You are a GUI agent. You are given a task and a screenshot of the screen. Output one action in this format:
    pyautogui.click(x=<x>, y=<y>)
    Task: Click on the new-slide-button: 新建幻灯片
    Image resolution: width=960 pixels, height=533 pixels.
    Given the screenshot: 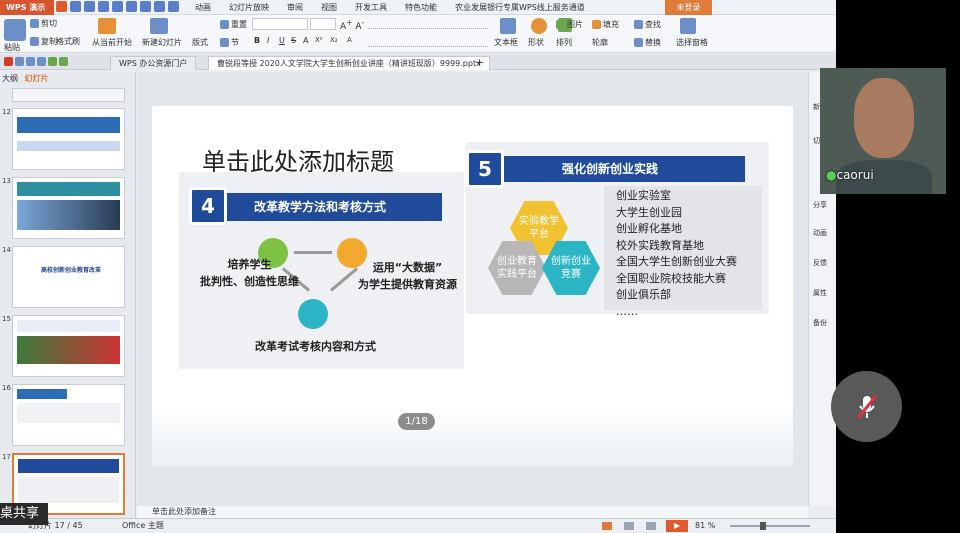 What is the action you would take?
    pyautogui.click(x=162, y=42)
    